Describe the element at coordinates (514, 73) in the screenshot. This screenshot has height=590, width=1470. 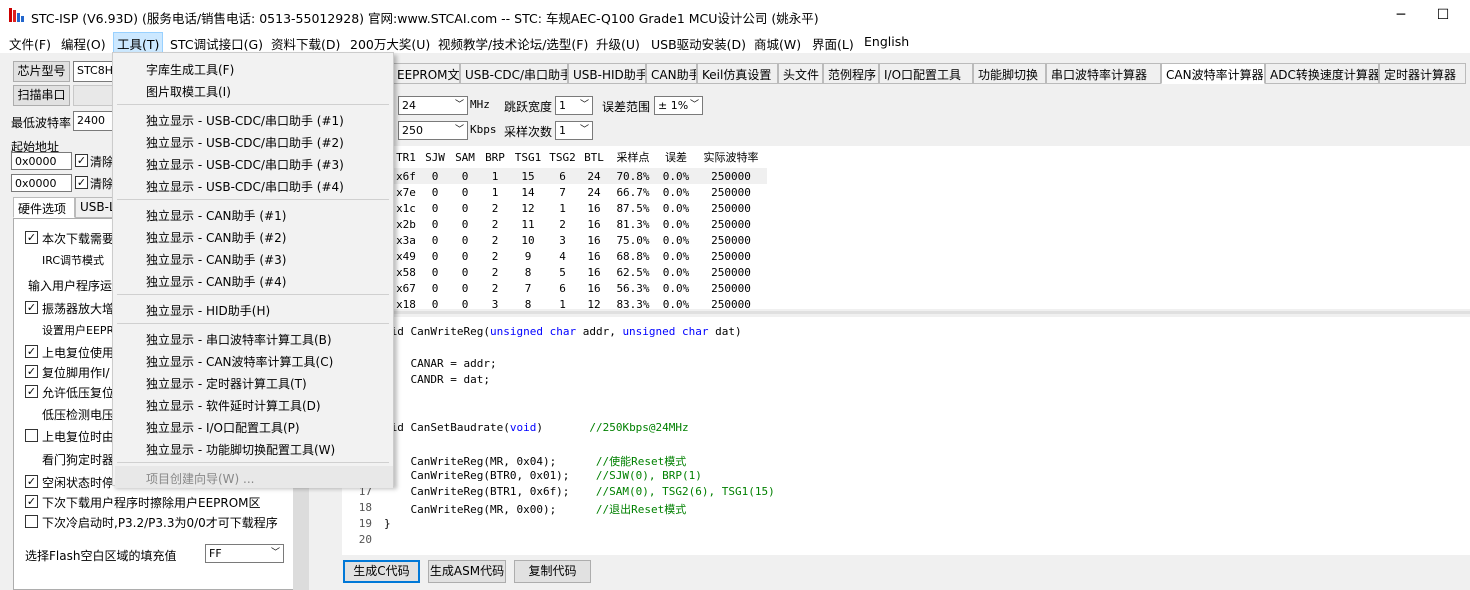
I see `tab-usb-cdc-serial: USB-CDC/串口助手` at that location.